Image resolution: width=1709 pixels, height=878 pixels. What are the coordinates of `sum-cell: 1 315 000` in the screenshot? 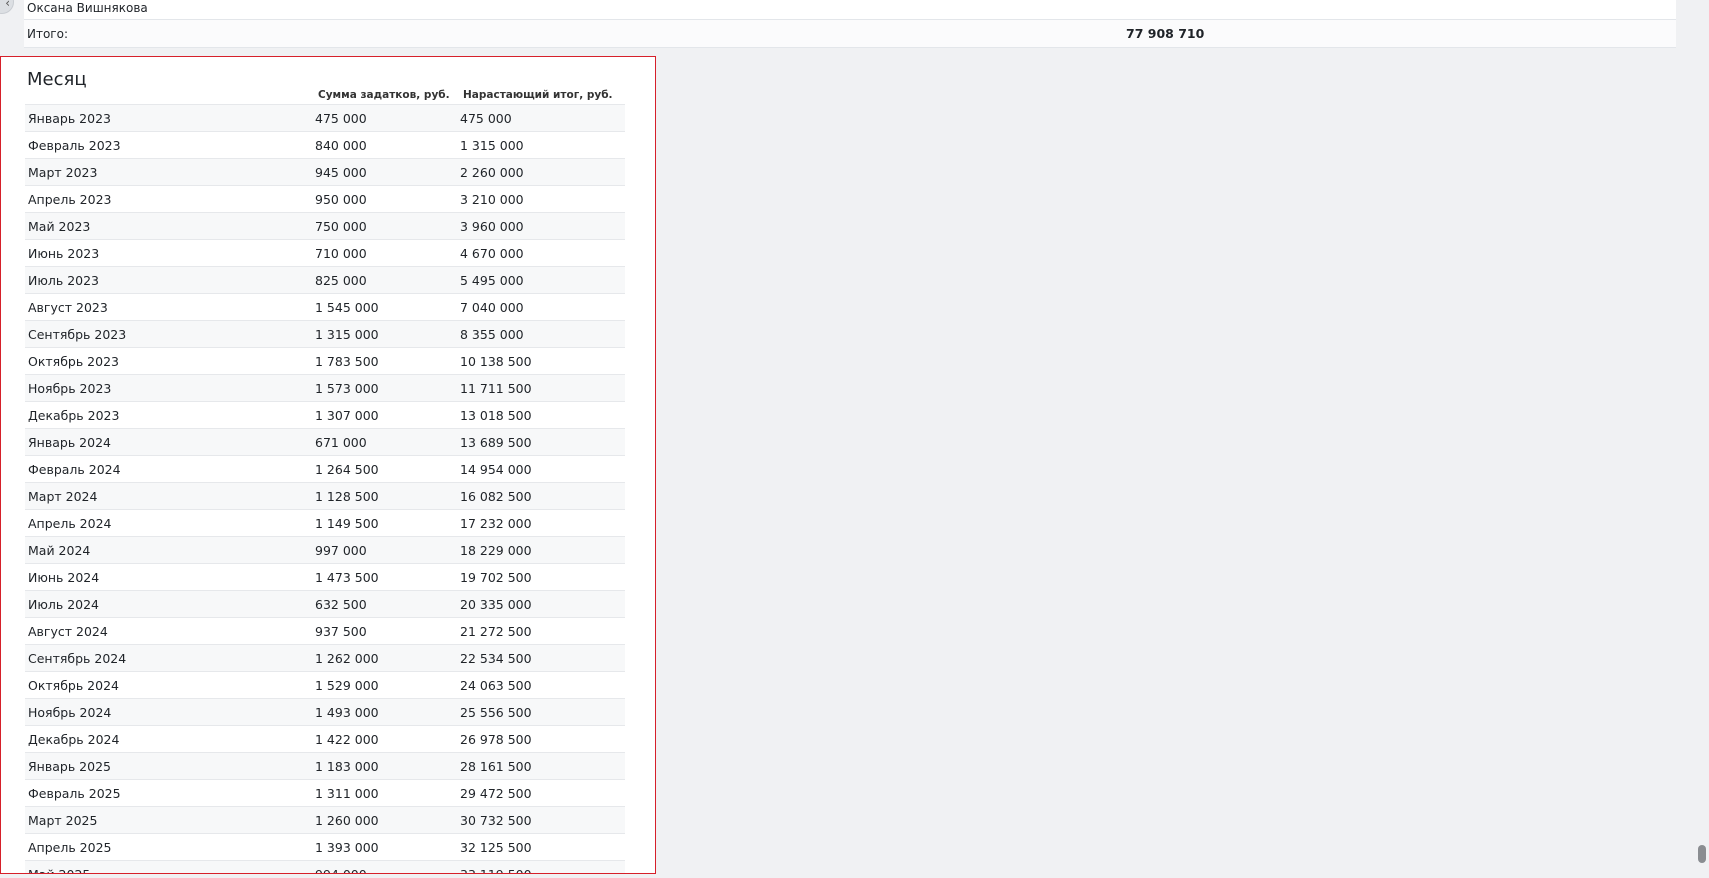 It's located at (347, 334).